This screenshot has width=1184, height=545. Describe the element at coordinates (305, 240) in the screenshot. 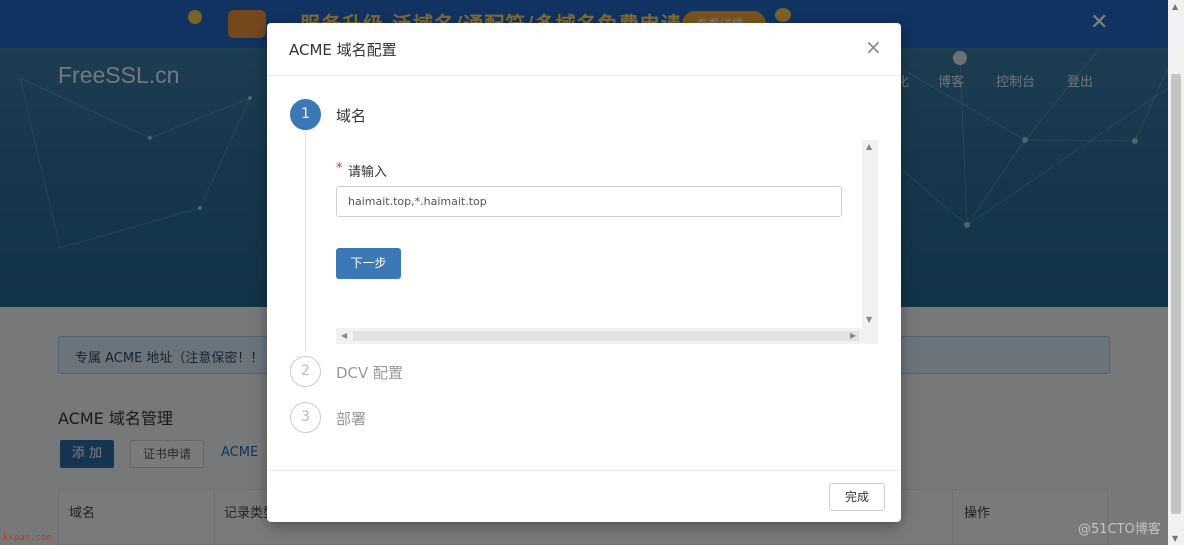

I see `step-connector` at that location.